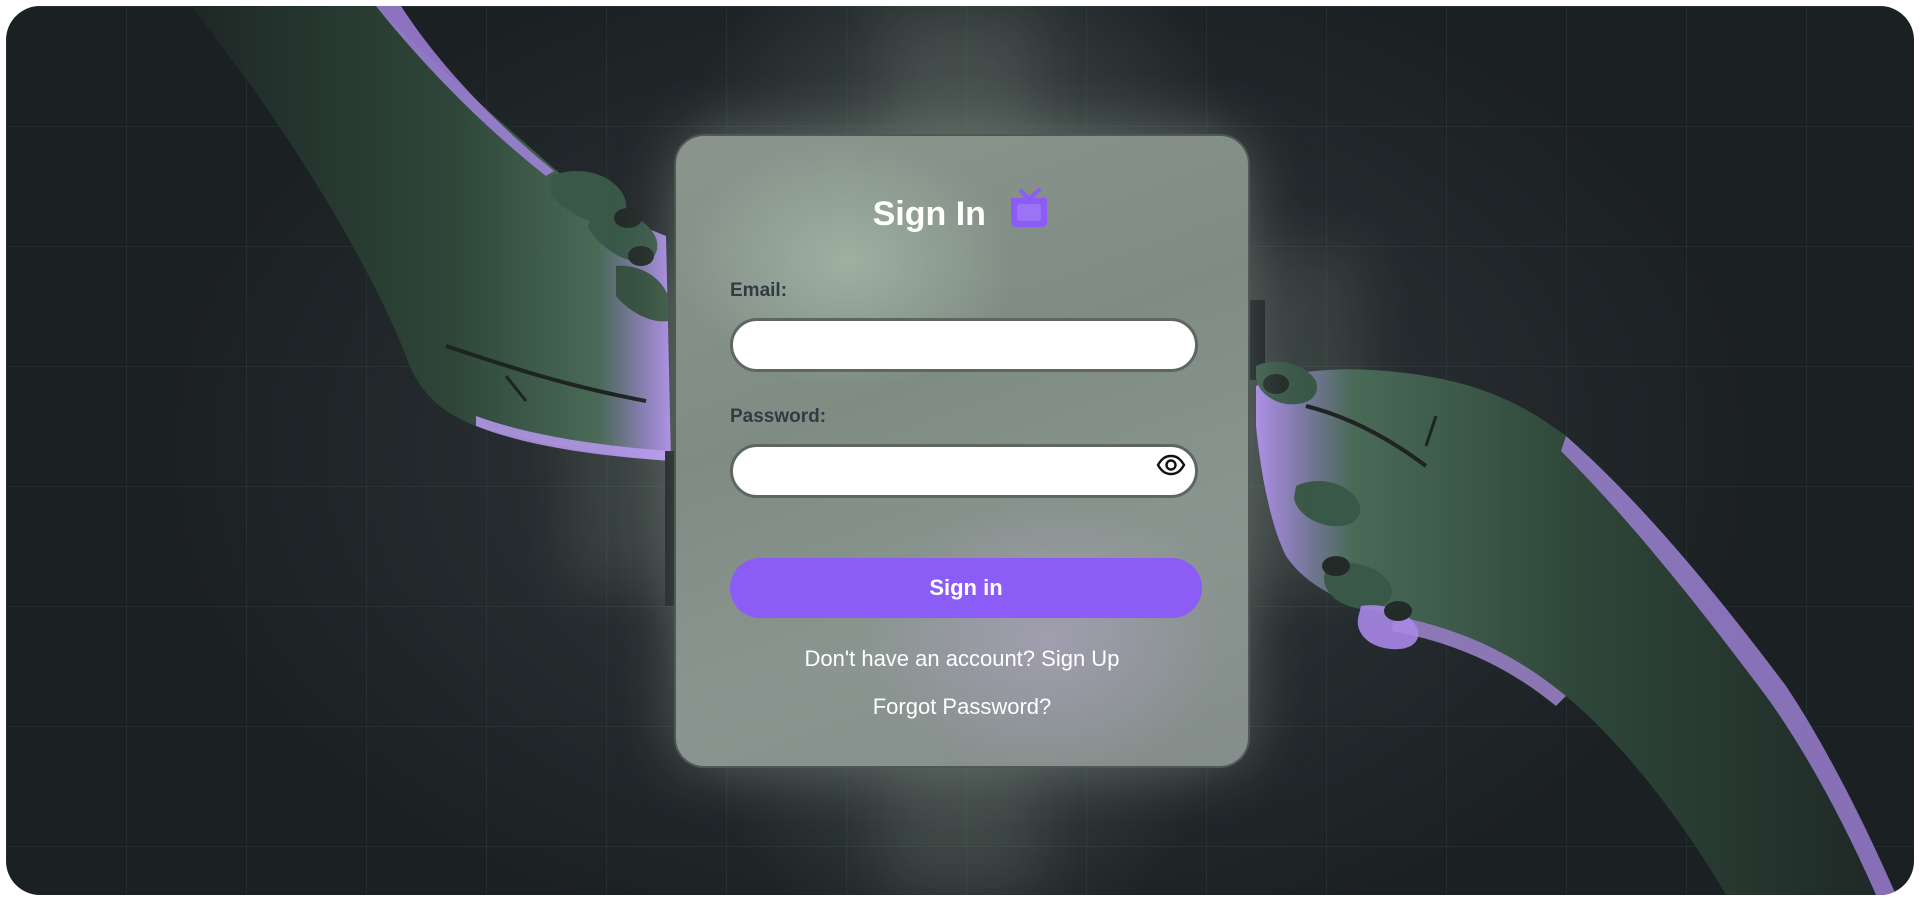 The width and height of the screenshot is (1920, 901). What do you see at coordinates (920, 658) in the screenshot?
I see `signup-prompt: Don't have an account?` at bounding box center [920, 658].